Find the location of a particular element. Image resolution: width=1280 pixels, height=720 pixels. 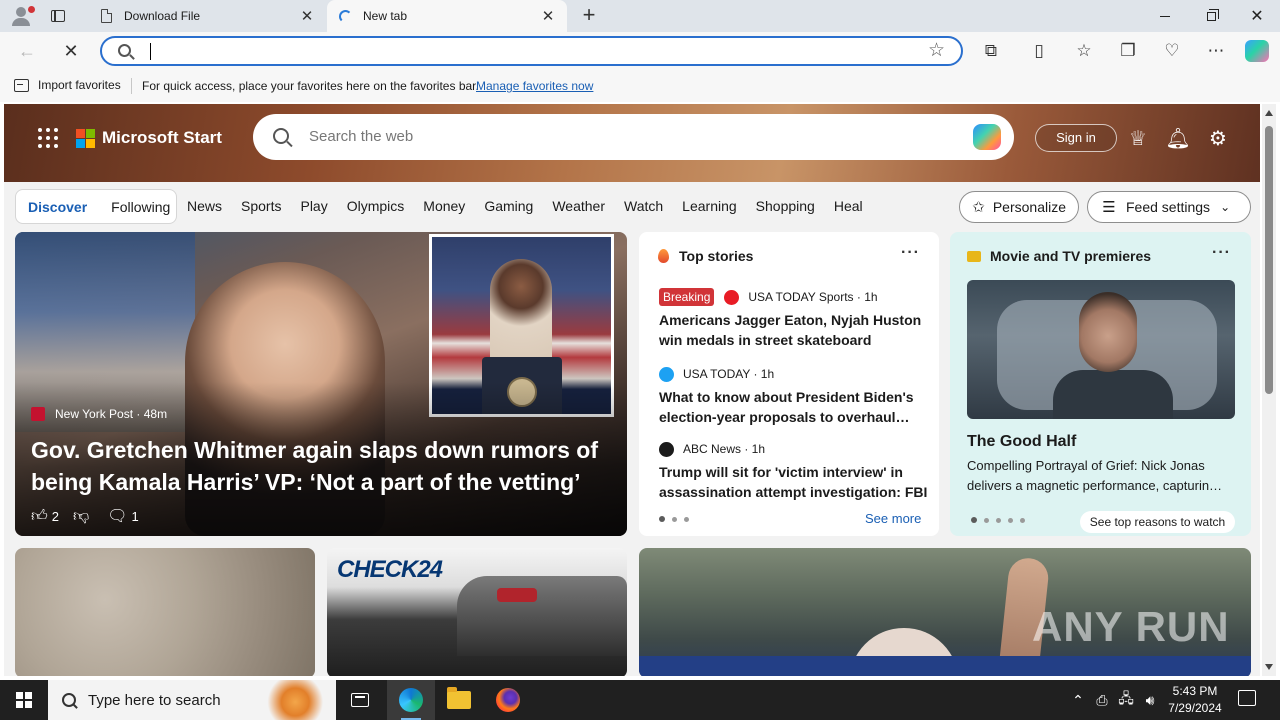

page-scrollbar is located at coordinates (1269, 390).